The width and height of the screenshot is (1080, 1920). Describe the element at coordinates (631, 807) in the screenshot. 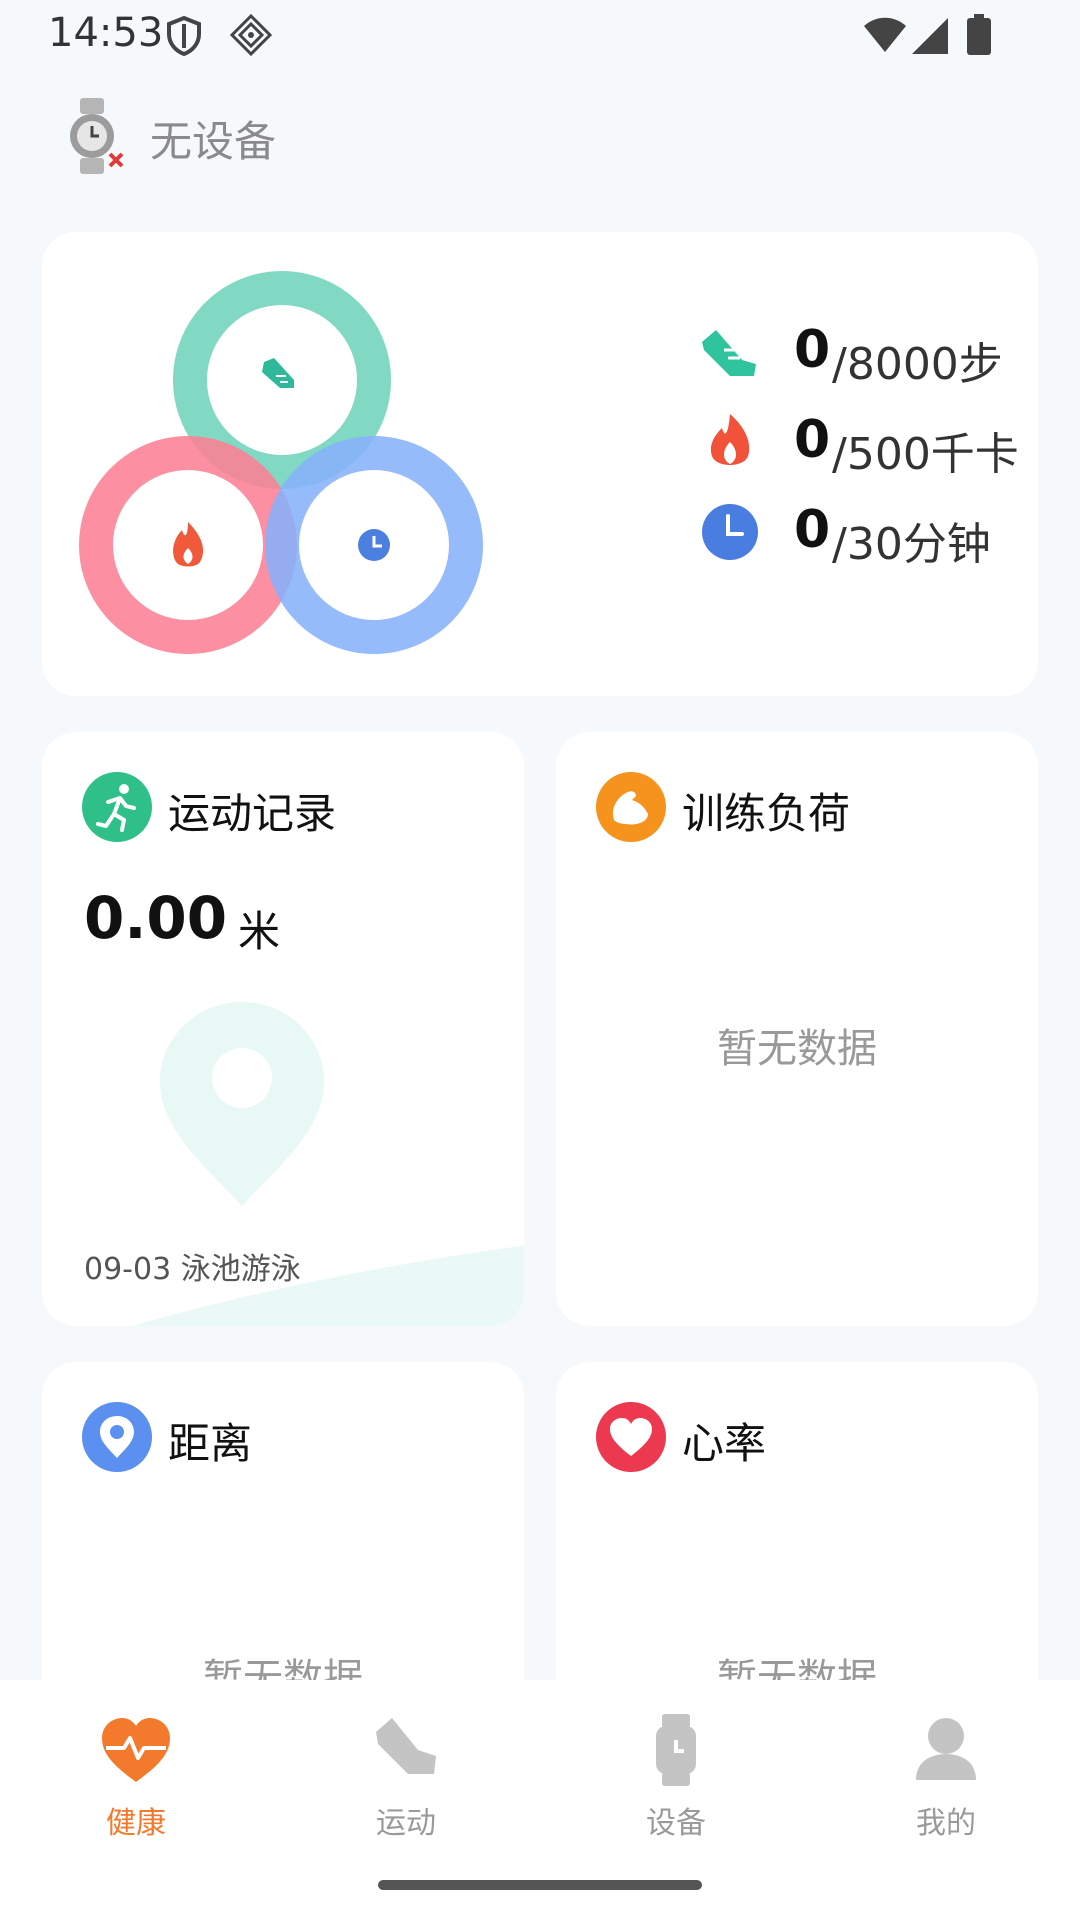

I see `muscle-icon` at that location.